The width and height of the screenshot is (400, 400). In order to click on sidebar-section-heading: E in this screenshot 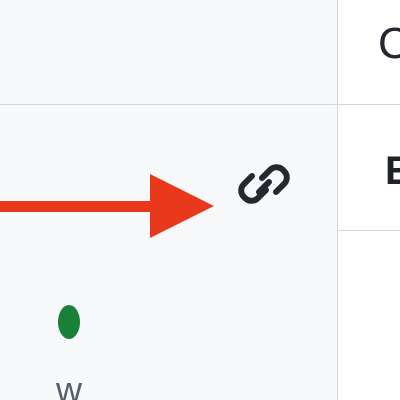, I will do `click(392, 171)`.